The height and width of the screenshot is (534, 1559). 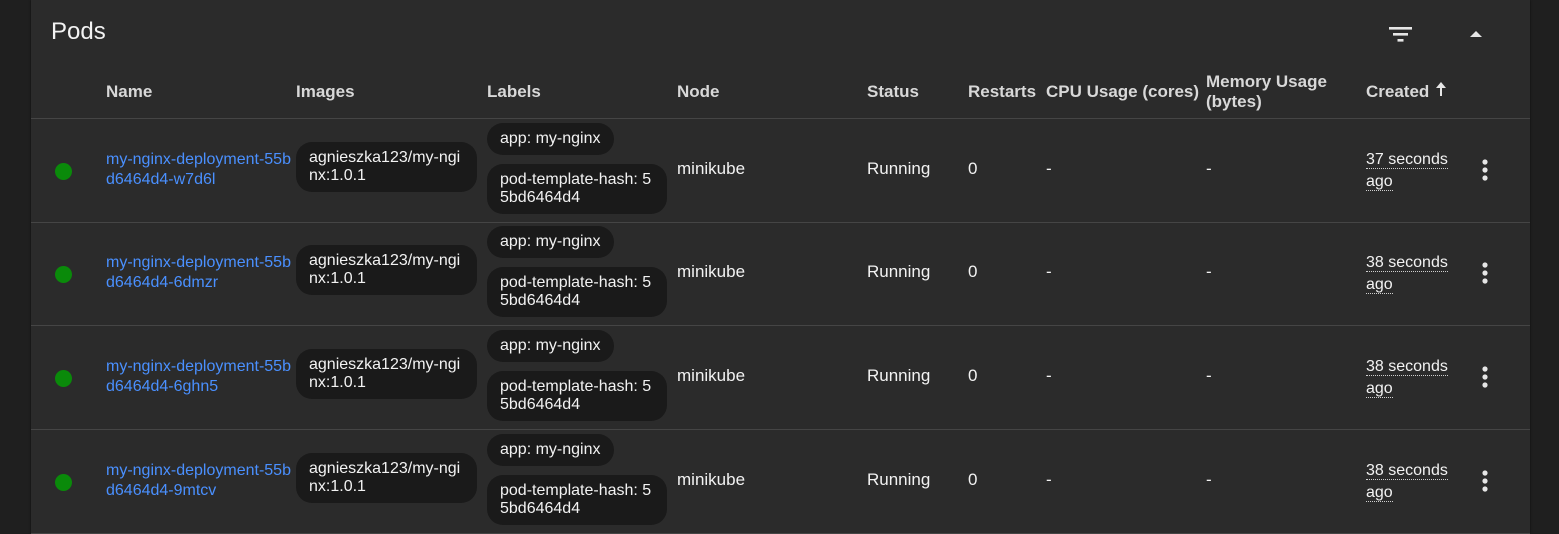 I want to click on pod-name-link: my-nginx-deployment-55bd6464d4-6dmzr, so click(x=198, y=273).